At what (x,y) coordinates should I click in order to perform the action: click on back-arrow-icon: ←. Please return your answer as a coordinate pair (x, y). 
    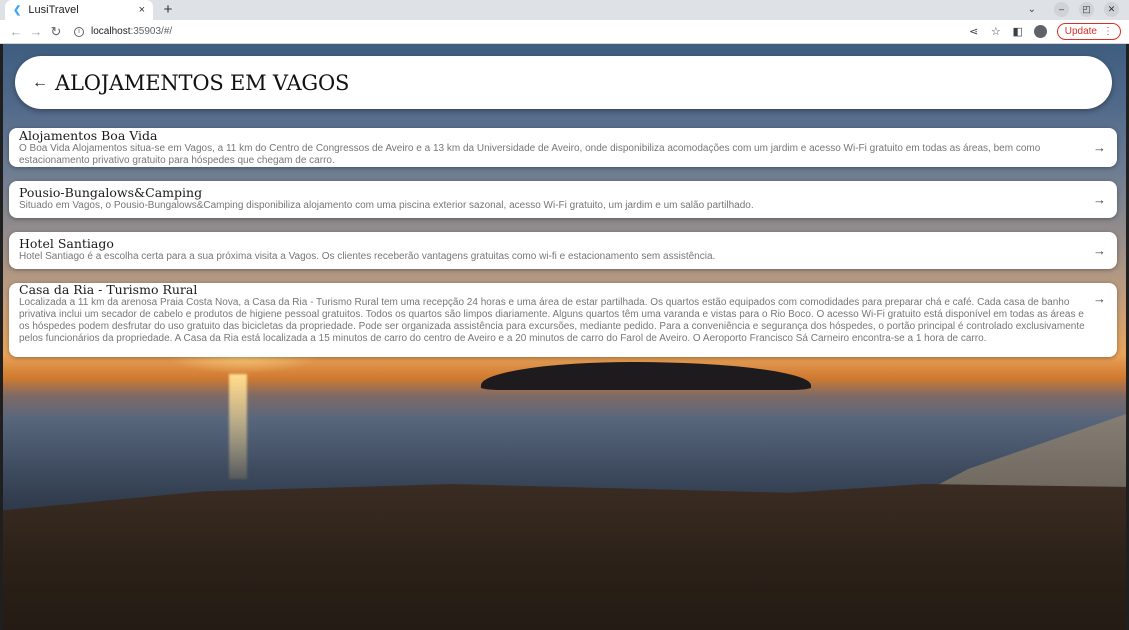
    Looking at the image, I should click on (40, 83).